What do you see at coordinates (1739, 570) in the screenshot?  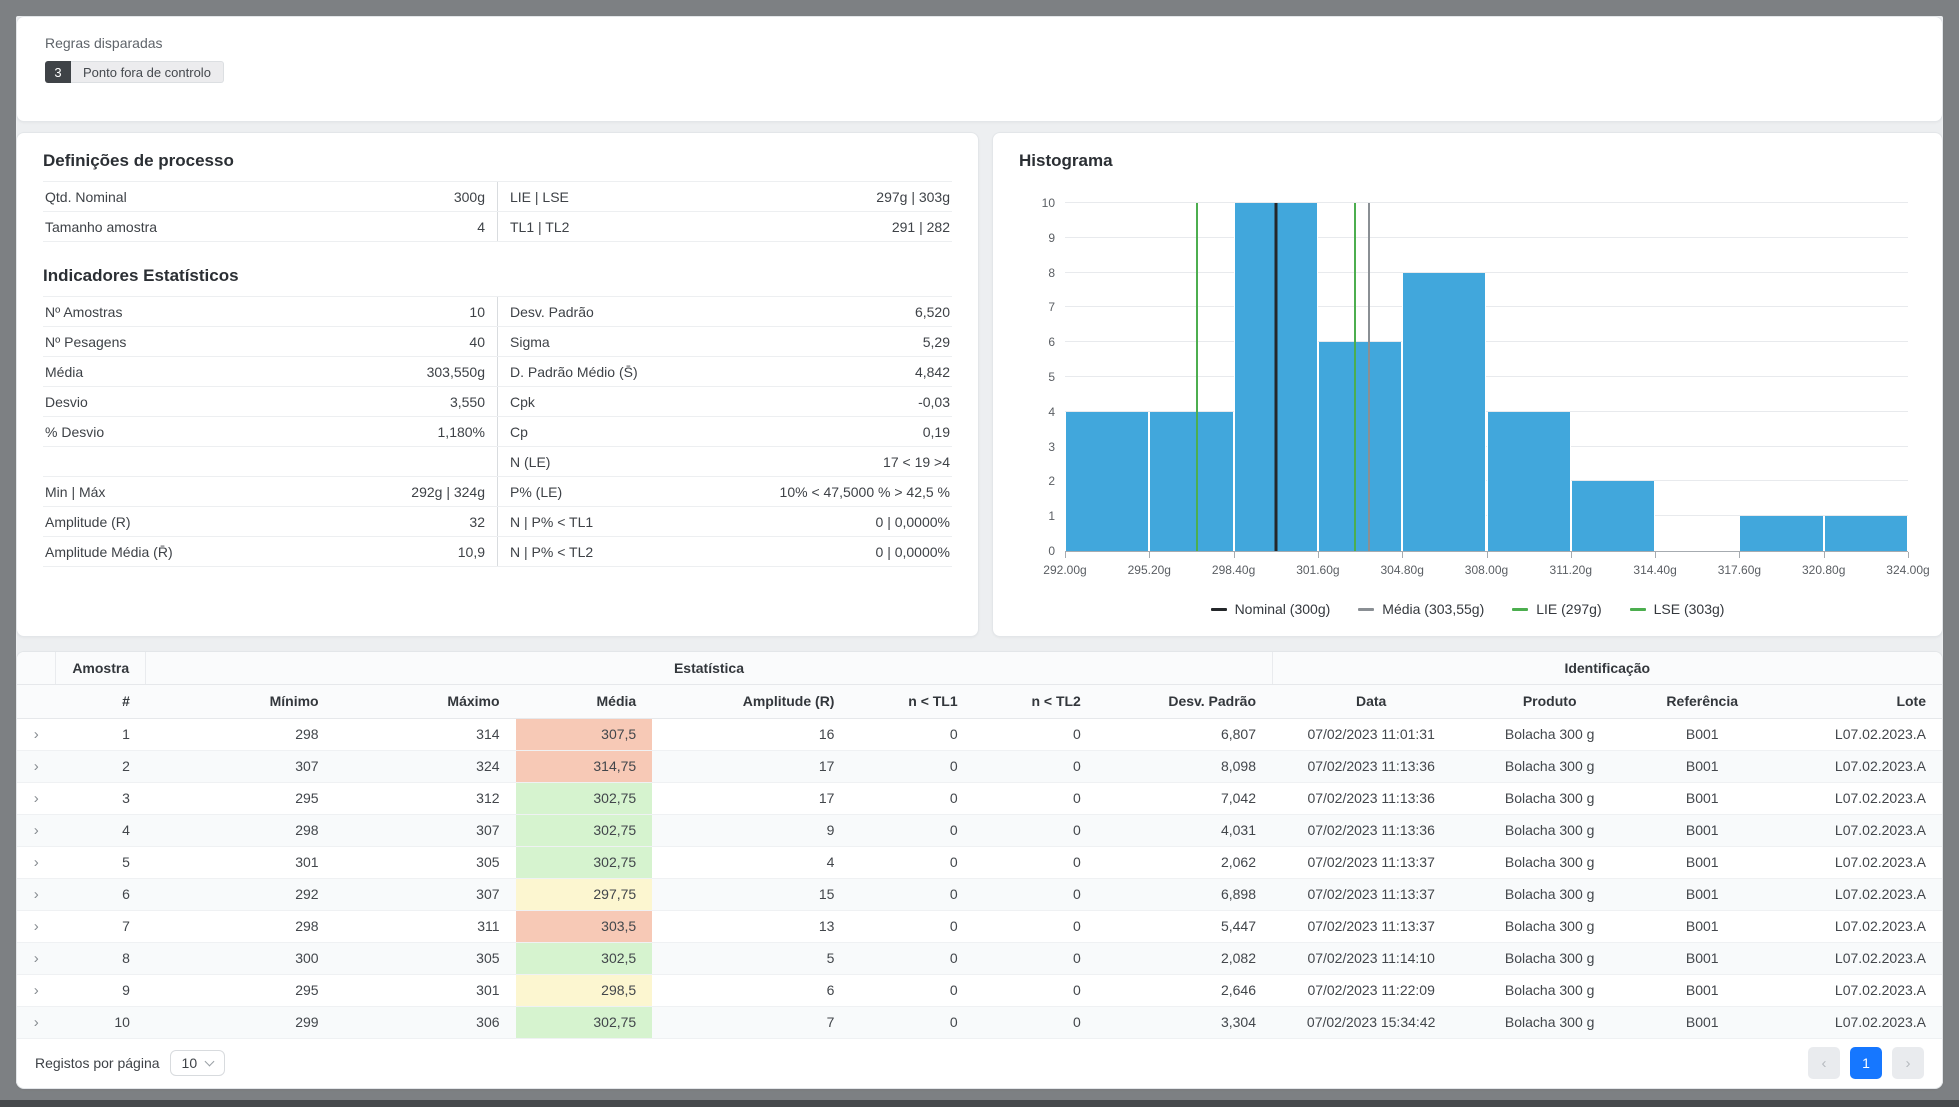 I see `x-axis-label: 317.60g` at bounding box center [1739, 570].